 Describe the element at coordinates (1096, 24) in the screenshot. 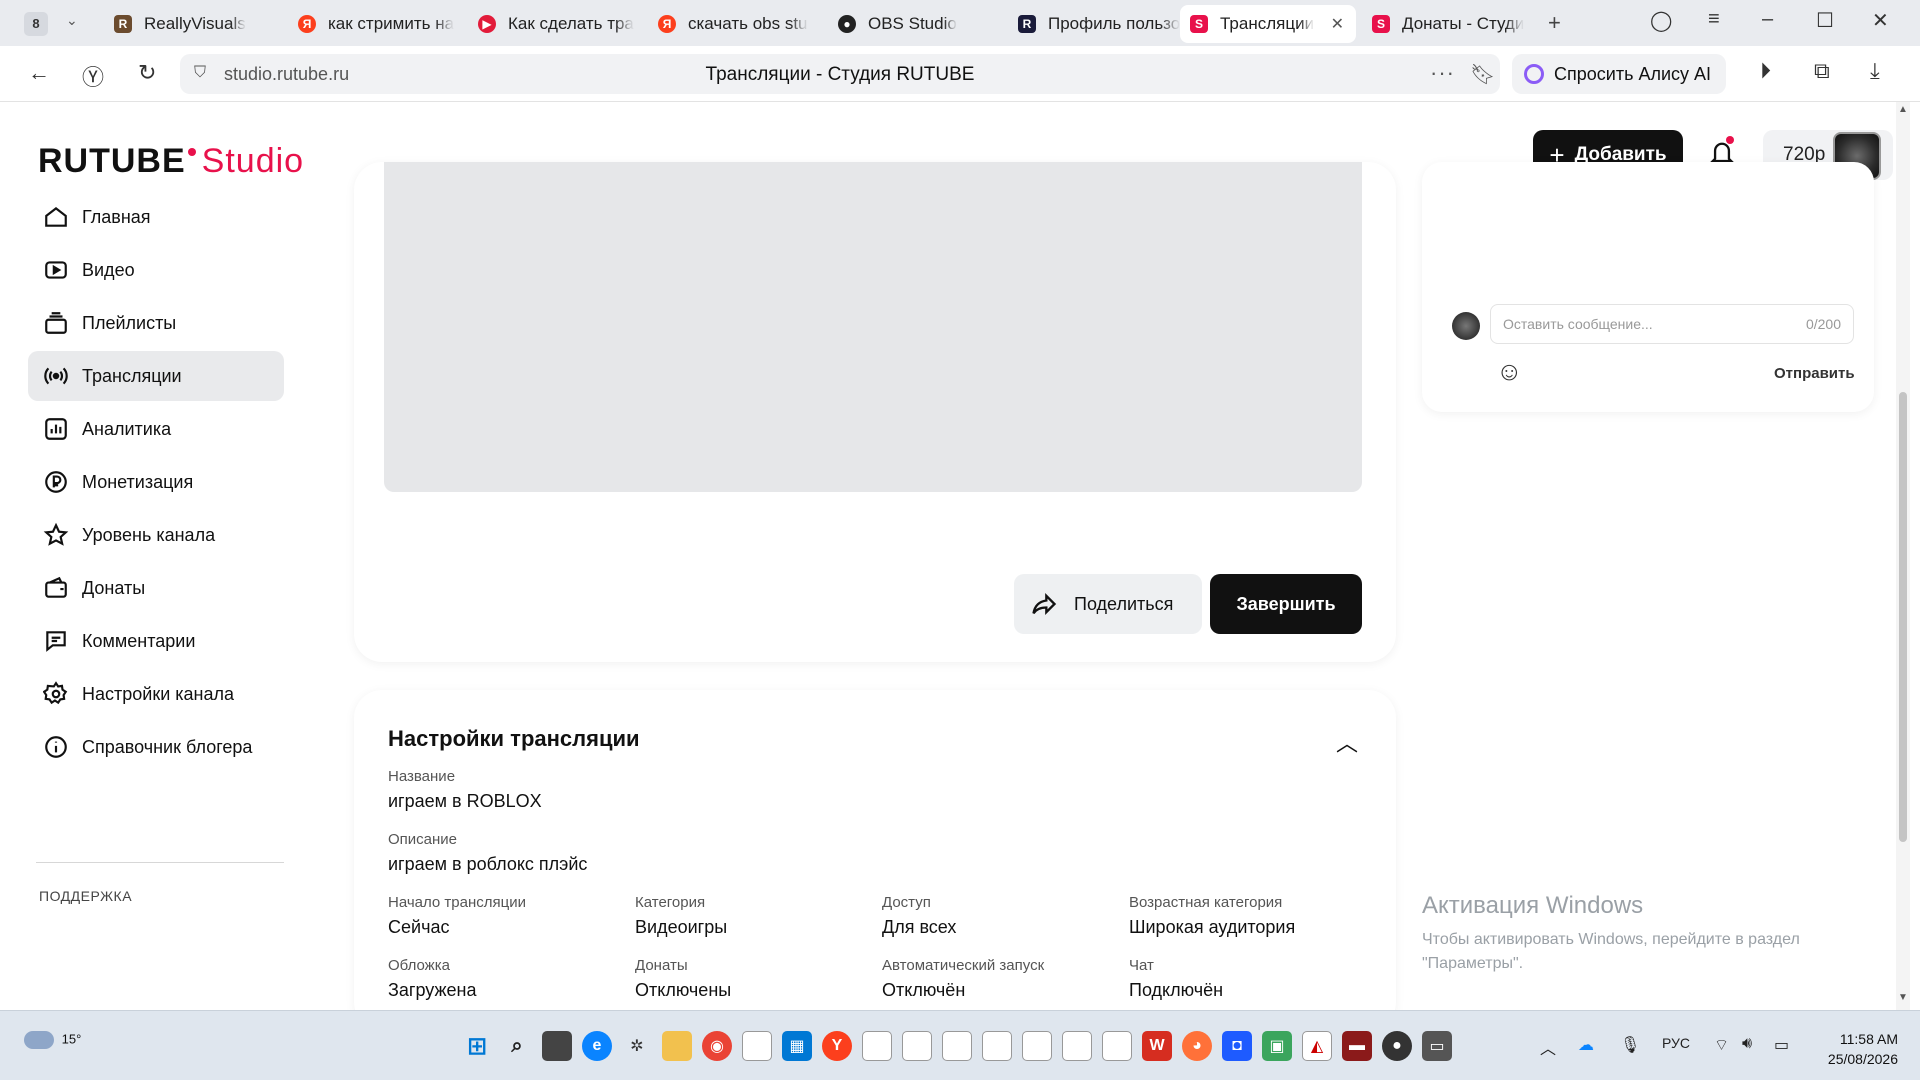

I see `browser-tab: R Профиль пользо` at that location.